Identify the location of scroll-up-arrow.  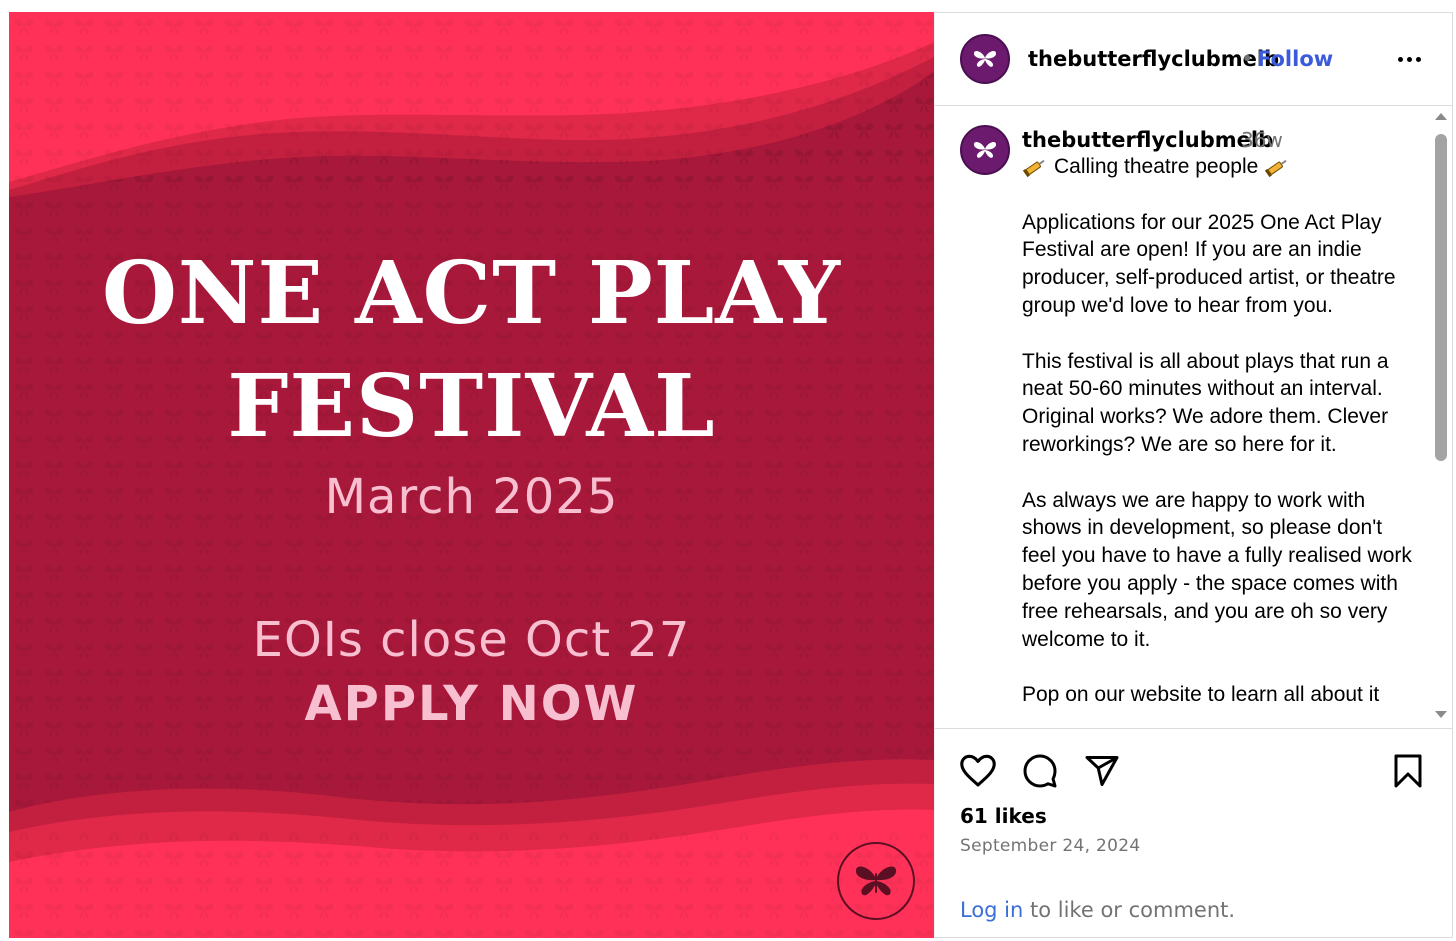
(1441, 116).